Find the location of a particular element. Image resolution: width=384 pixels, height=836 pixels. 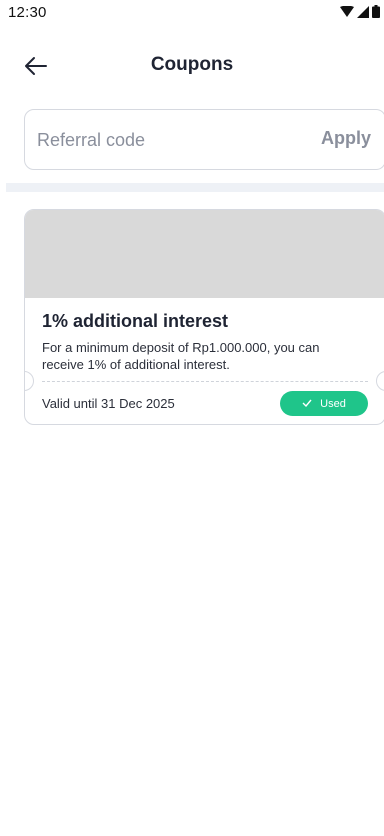

status-badge-label: Used is located at coordinates (333, 403).